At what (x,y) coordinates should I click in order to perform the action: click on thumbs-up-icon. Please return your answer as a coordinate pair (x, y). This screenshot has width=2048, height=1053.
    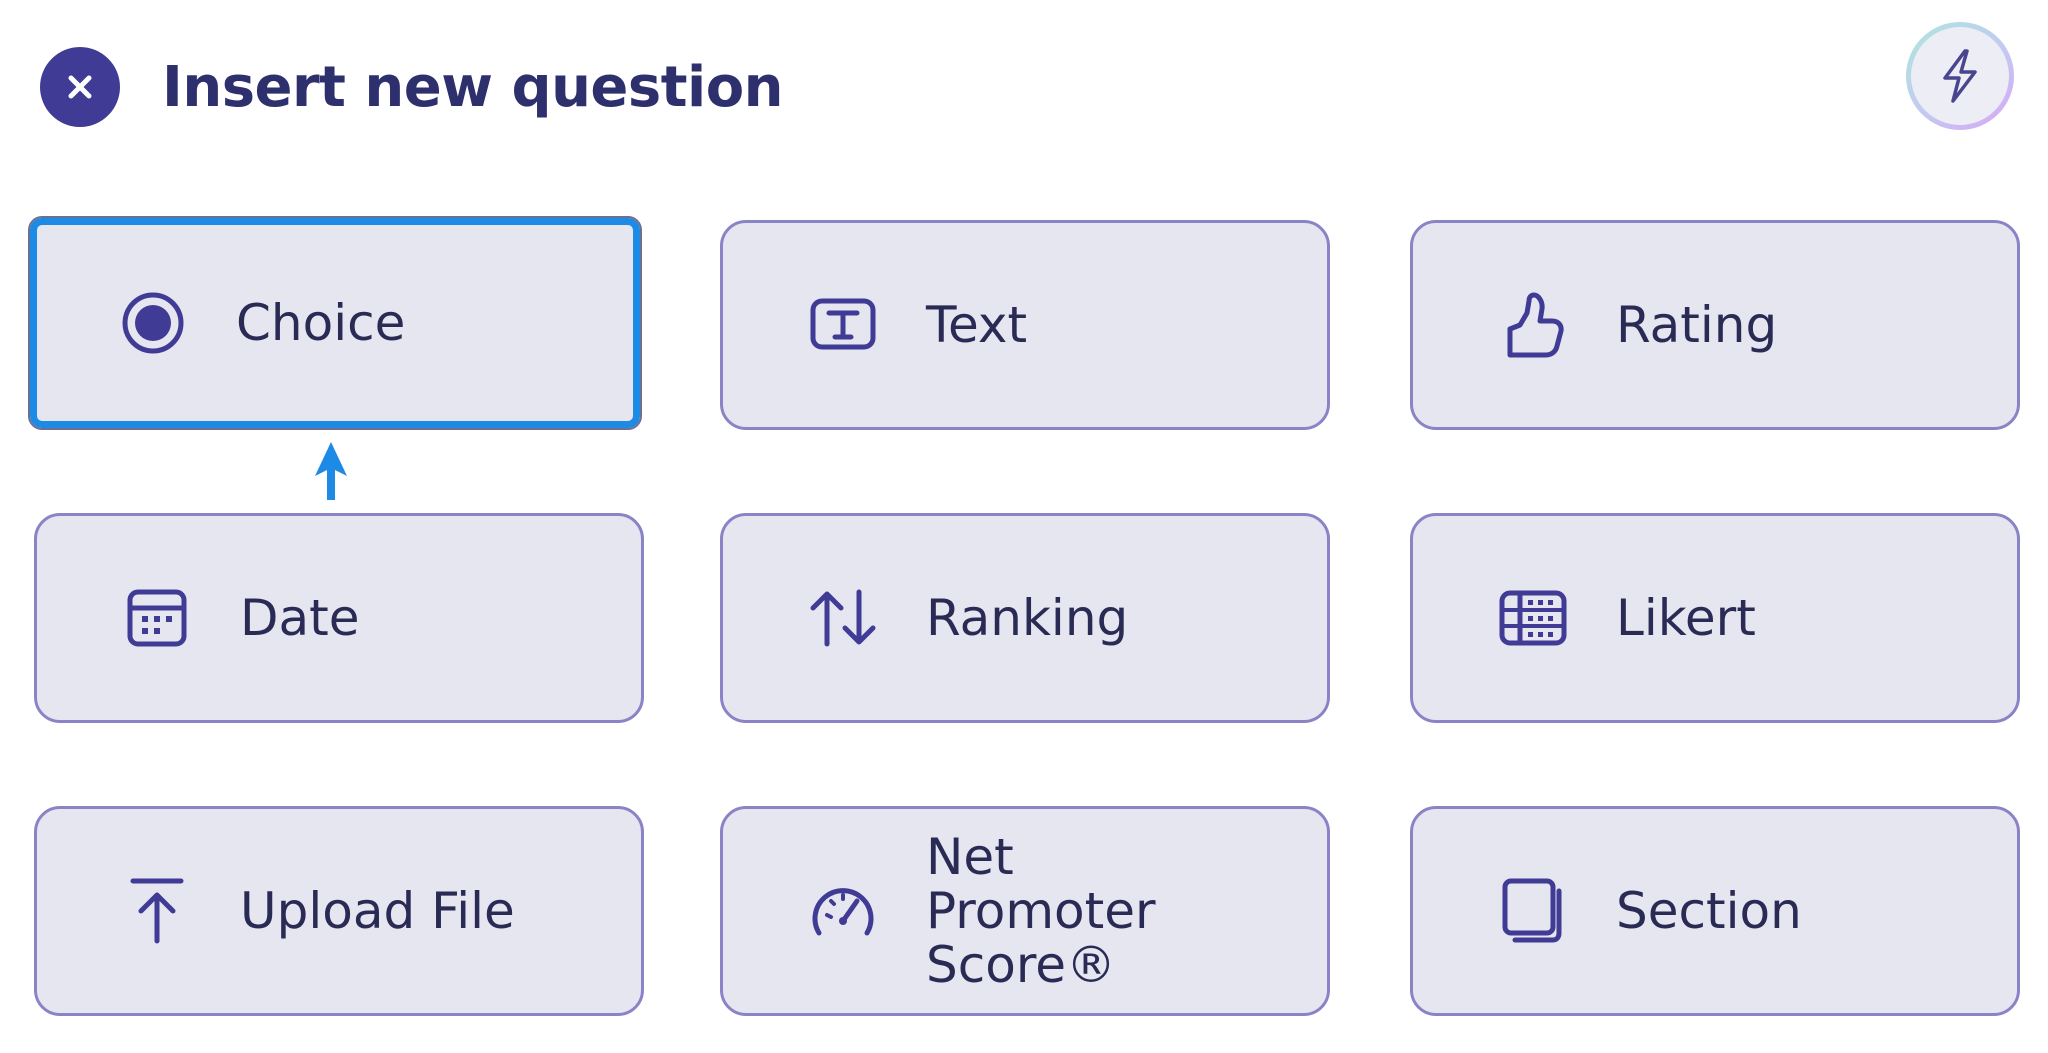
    Looking at the image, I should click on (1533, 325).